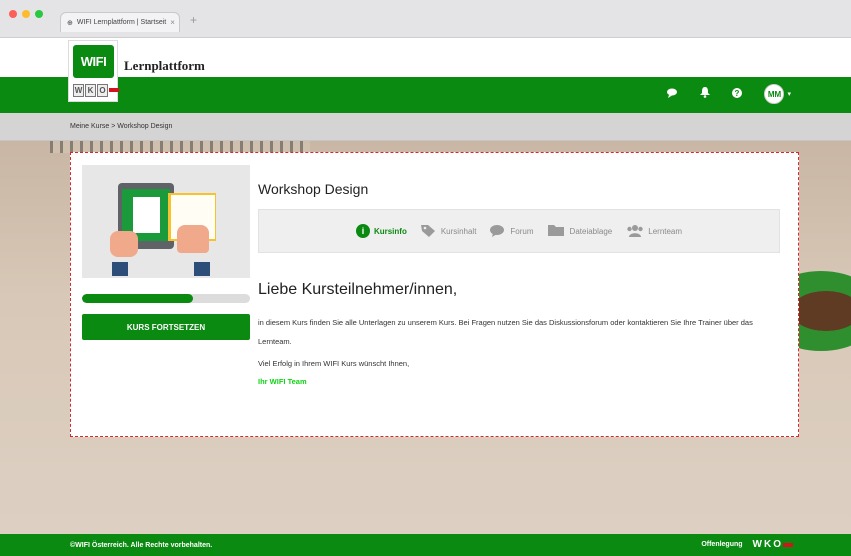 This screenshot has width=851, height=556. What do you see at coordinates (164, 66) in the screenshot?
I see `brand-title: Lernplattform` at bounding box center [164, 66].